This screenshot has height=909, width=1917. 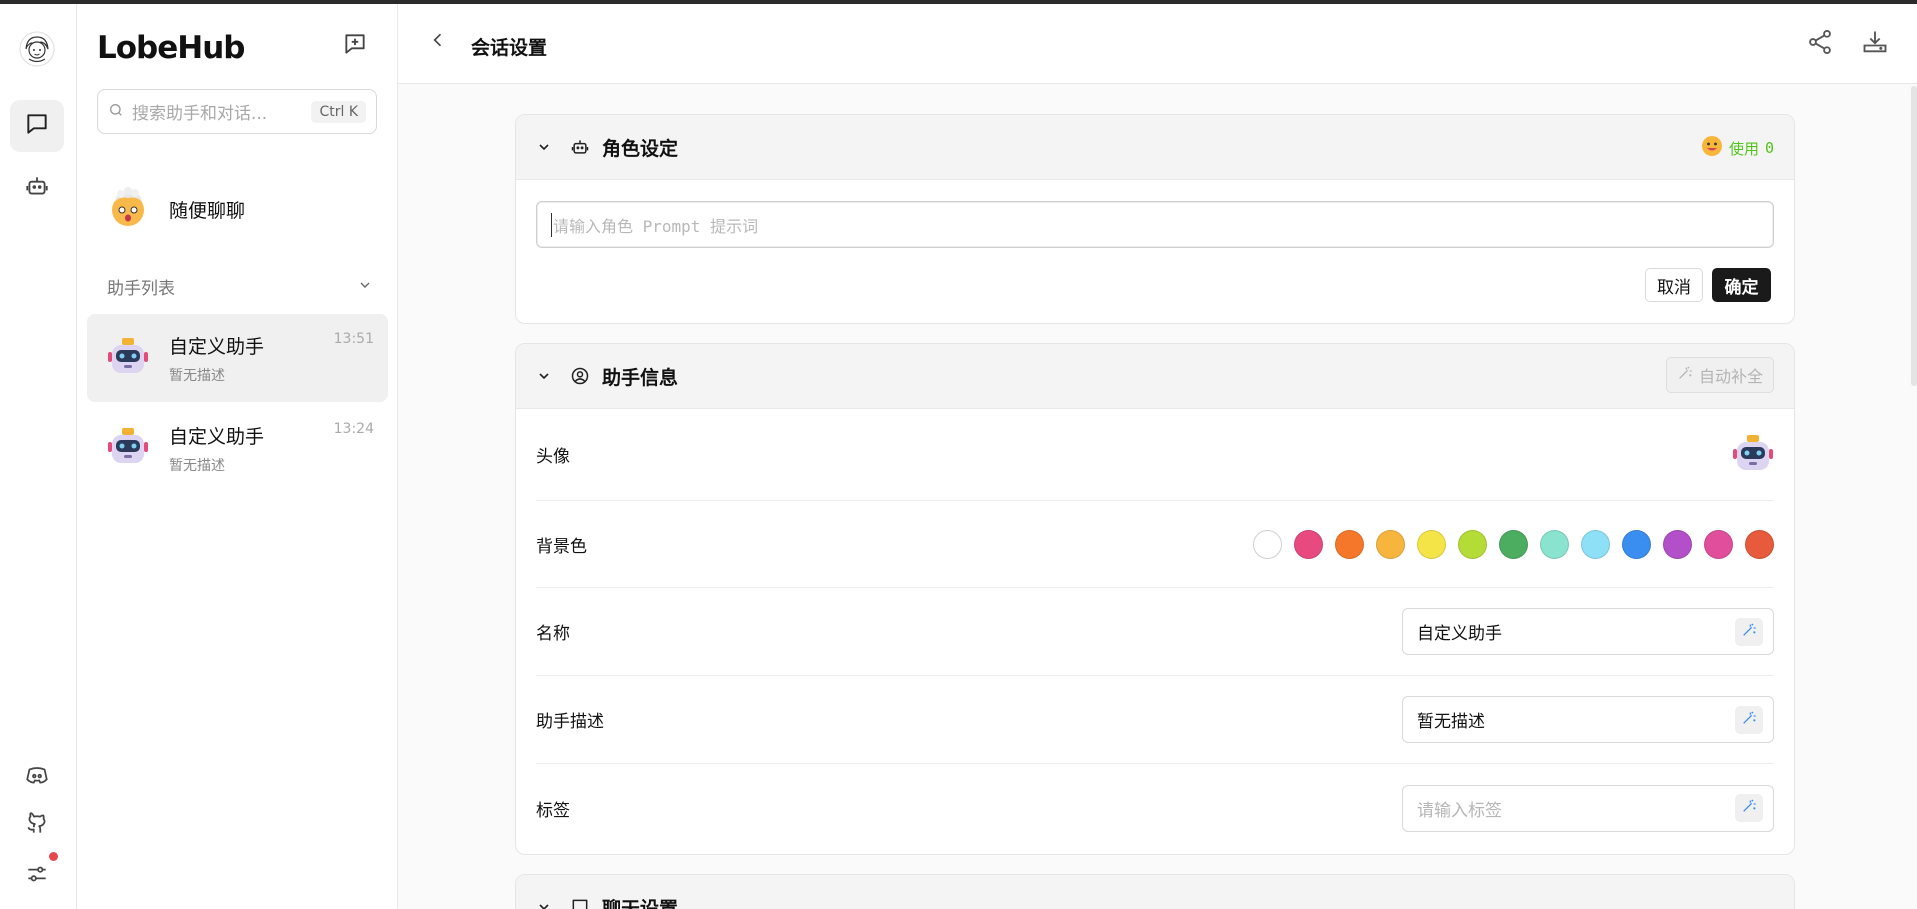 What do you see at coordinates (53, 856) in the screenshot?
I see `notification-dot` at bounding box center [53, 856].